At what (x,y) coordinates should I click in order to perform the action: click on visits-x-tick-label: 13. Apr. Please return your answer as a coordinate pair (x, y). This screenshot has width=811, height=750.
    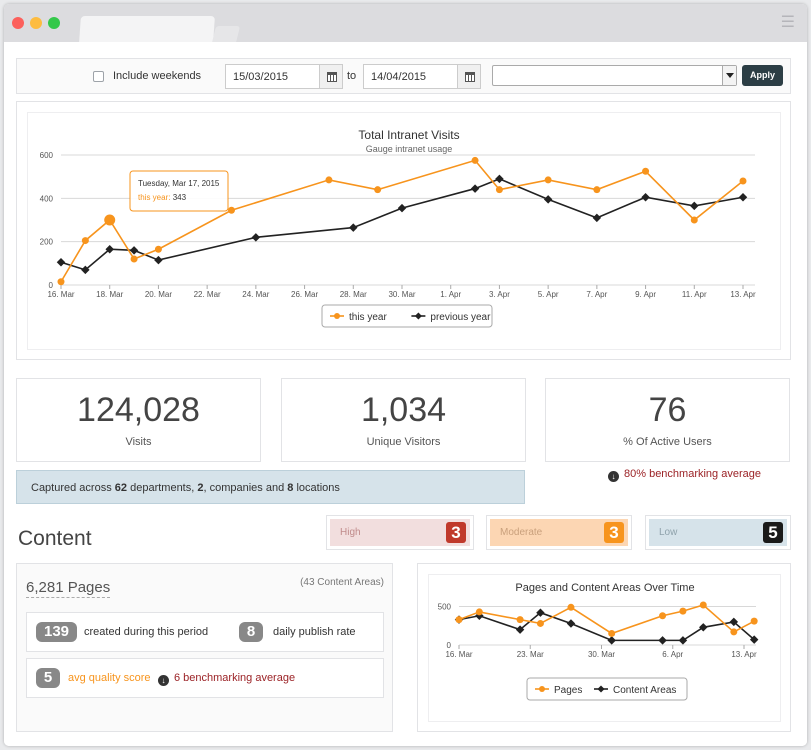
    Looking at the image, I should click on (743, 294).